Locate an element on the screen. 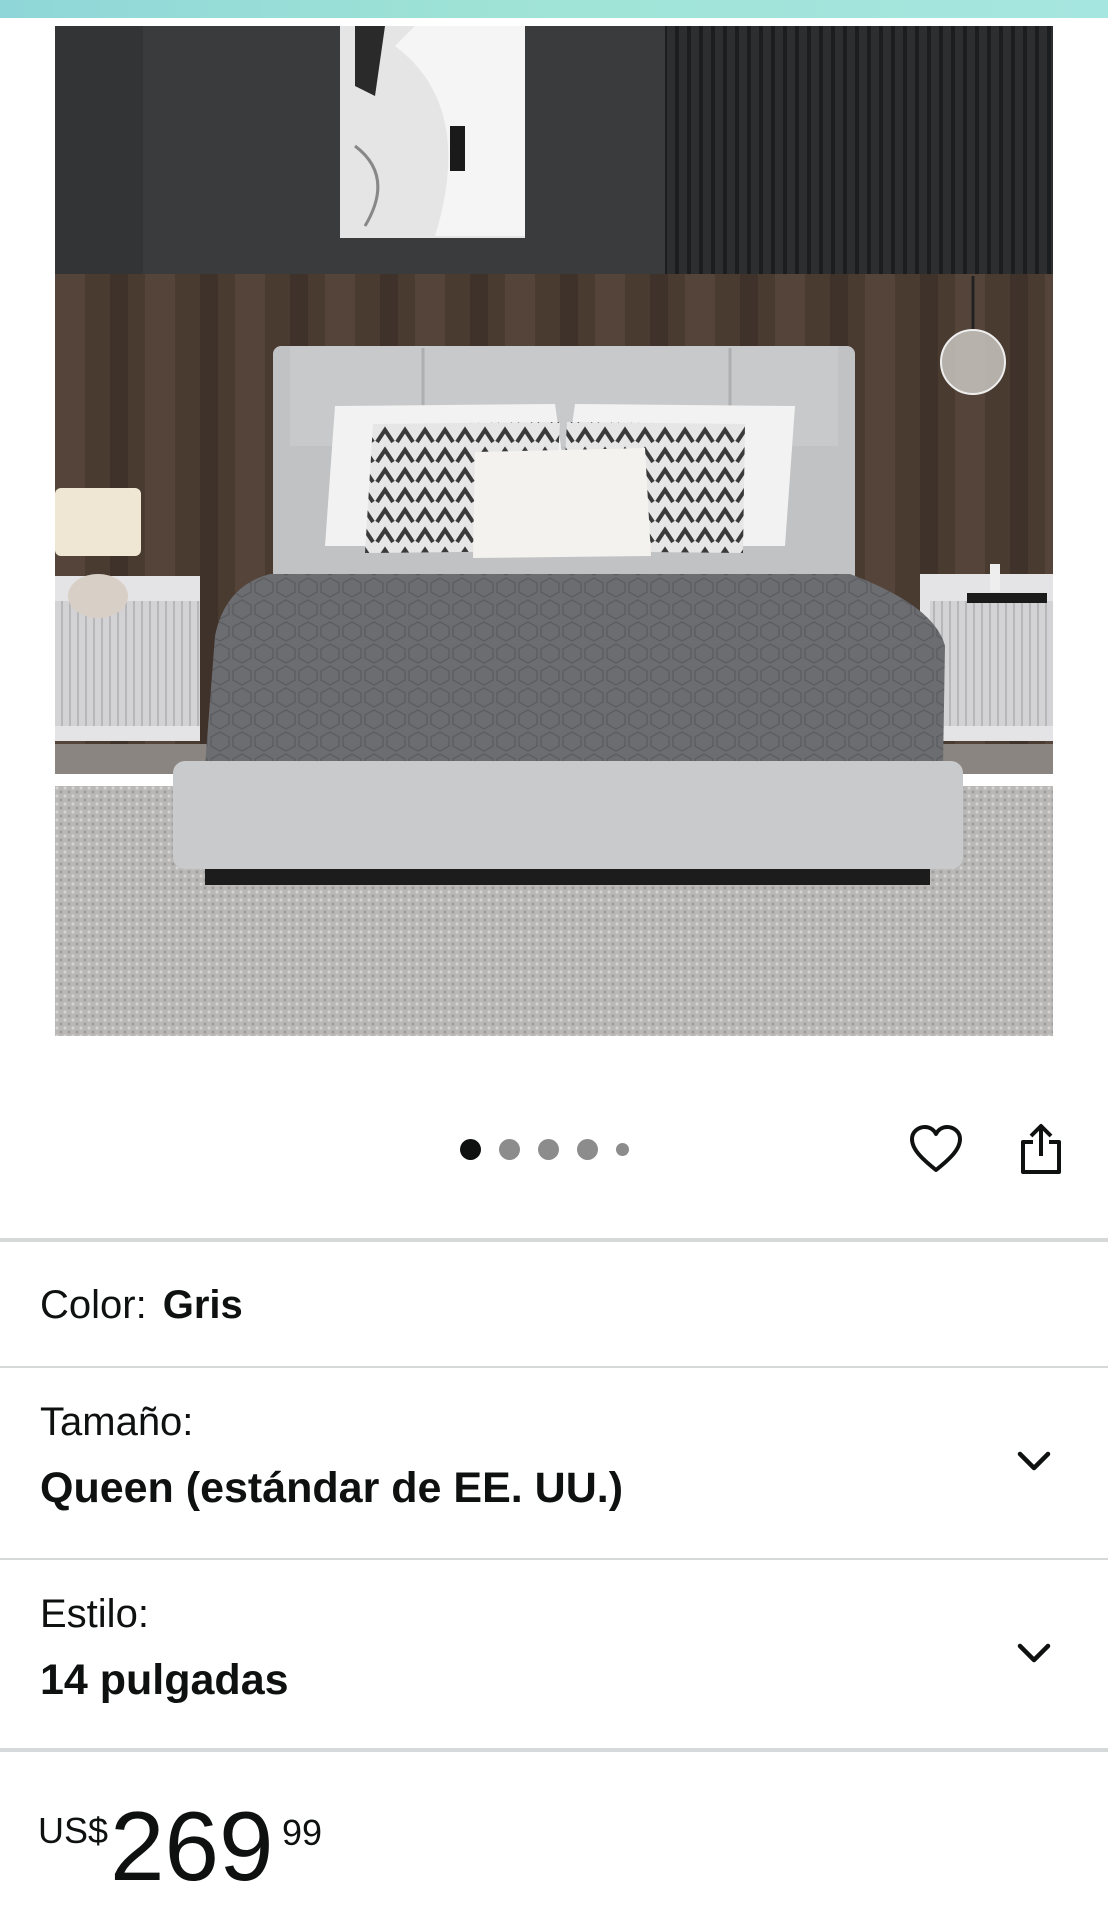 This screenshot has height=1920, width=1108. heart-icon is located at coordinates (936, 1148).